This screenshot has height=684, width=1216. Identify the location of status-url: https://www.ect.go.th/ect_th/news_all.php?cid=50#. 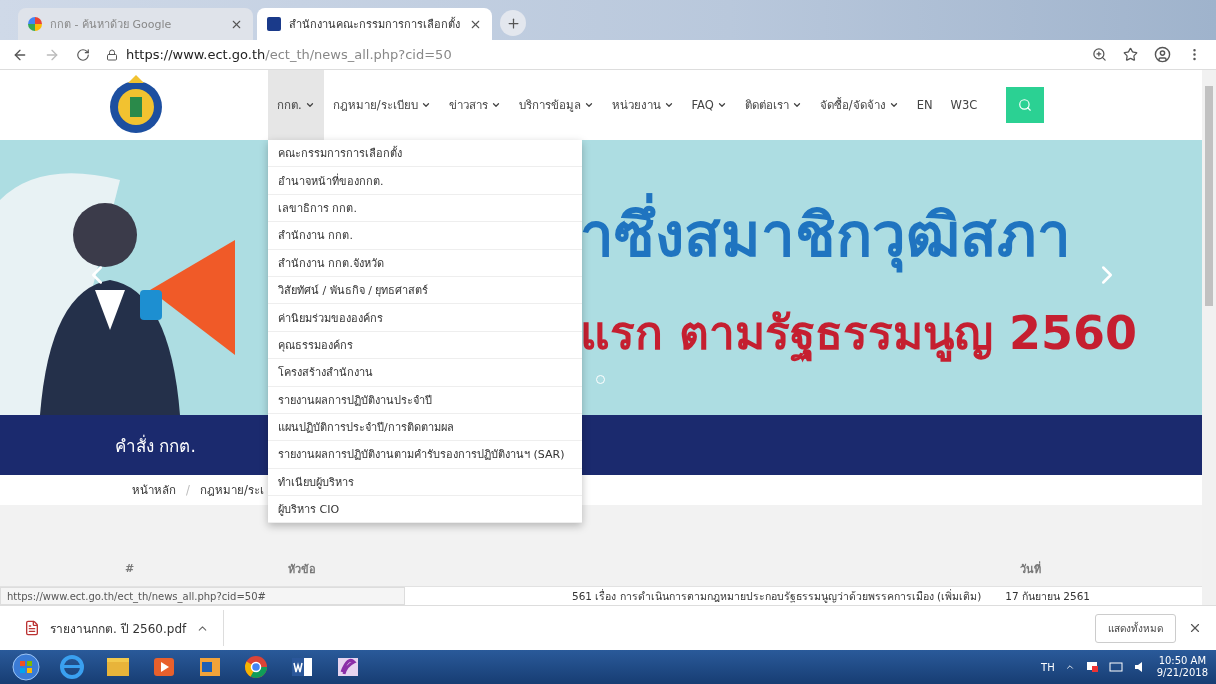
(202, 596).